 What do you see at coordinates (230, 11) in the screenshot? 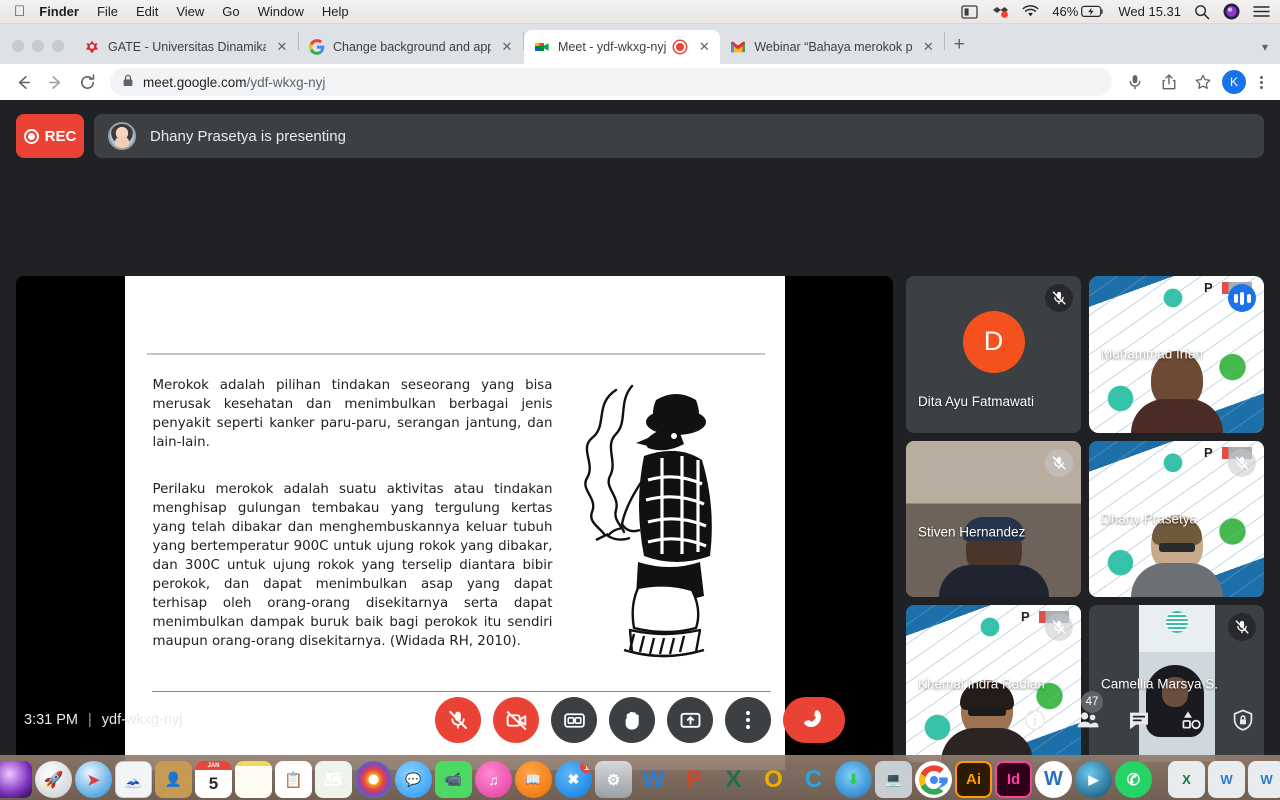
I see `menu-item-go: Go` at bounding box center [230, 11].